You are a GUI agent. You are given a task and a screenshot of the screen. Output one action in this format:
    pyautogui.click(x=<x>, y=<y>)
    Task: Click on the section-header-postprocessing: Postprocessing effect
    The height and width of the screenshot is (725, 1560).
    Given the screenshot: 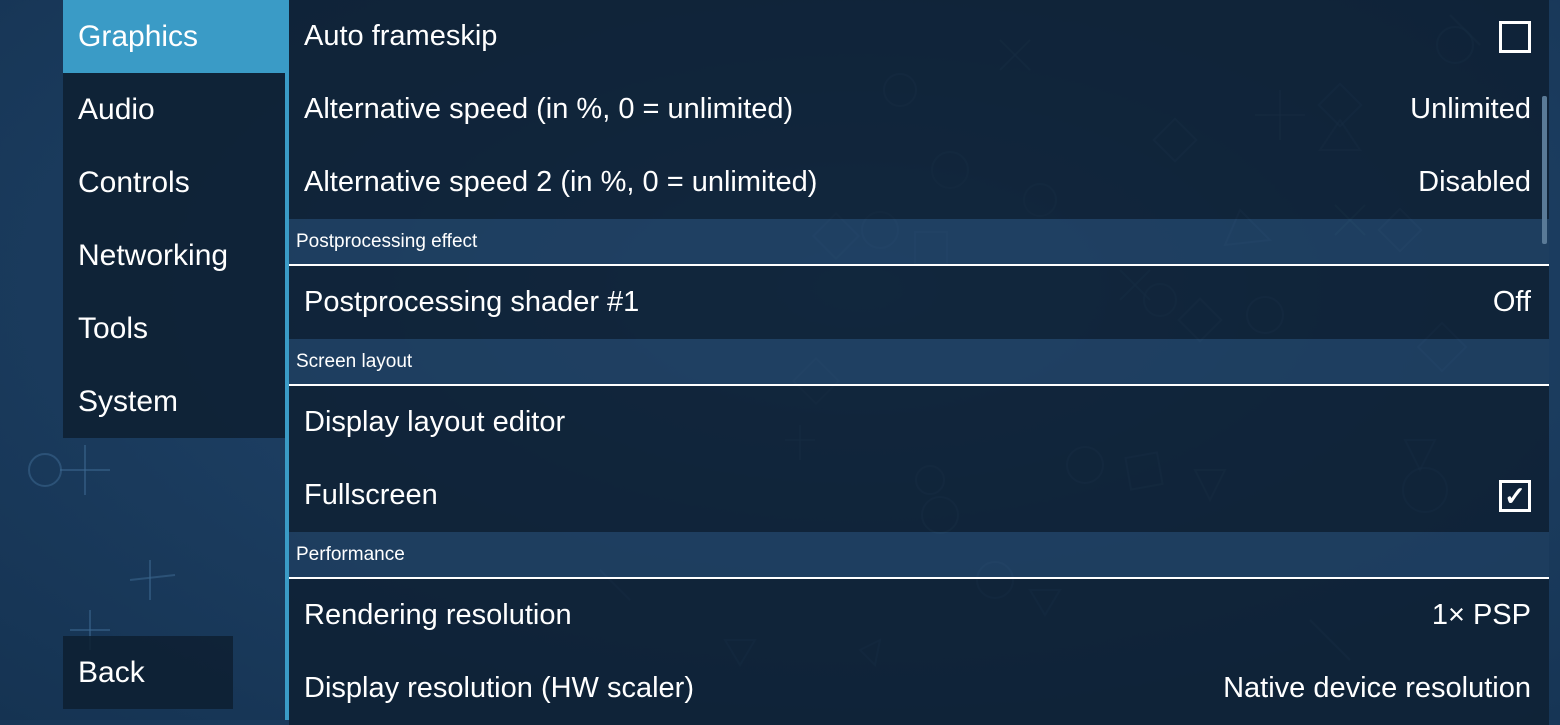 What is the action you would take?
    pyautogui.click(x=919, y=242)
    